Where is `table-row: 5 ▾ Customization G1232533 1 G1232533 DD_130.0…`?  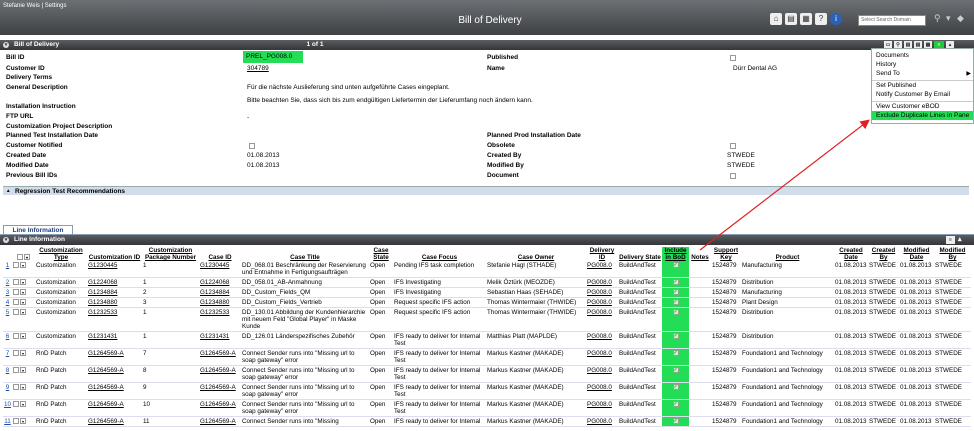 table-row: 5 ▾ Customization G1232533 1 G1232533 DD_130.0… is located at coordinates (487, 319).